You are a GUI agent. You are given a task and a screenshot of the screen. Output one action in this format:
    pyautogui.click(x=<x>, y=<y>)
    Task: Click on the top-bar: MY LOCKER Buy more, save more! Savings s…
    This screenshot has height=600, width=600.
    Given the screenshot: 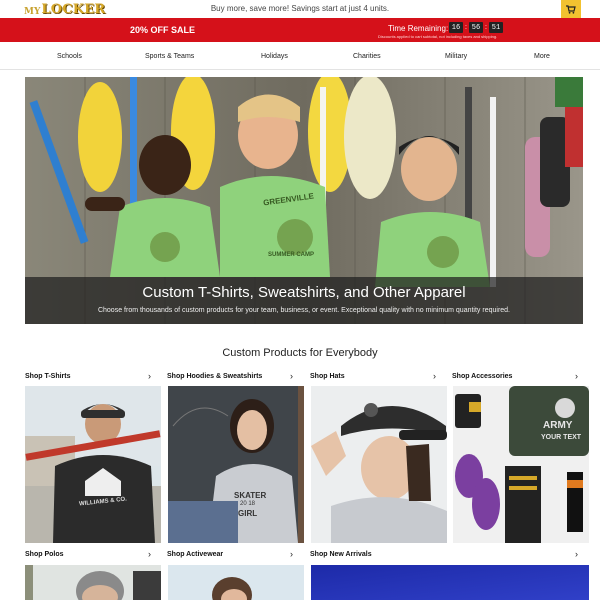 What is the action you would take?
    pyautogui.click(x=300, y=9)
    